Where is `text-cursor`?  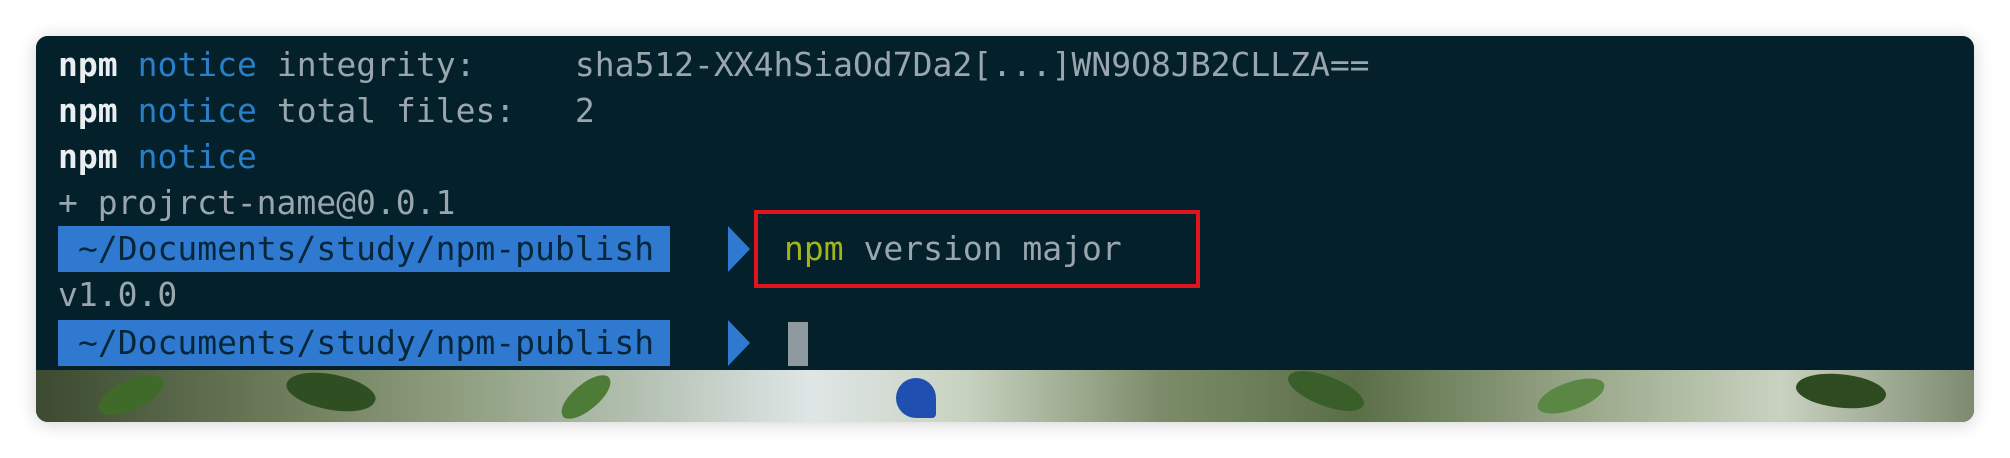 text-cursor is located at coordinates (798, 344).